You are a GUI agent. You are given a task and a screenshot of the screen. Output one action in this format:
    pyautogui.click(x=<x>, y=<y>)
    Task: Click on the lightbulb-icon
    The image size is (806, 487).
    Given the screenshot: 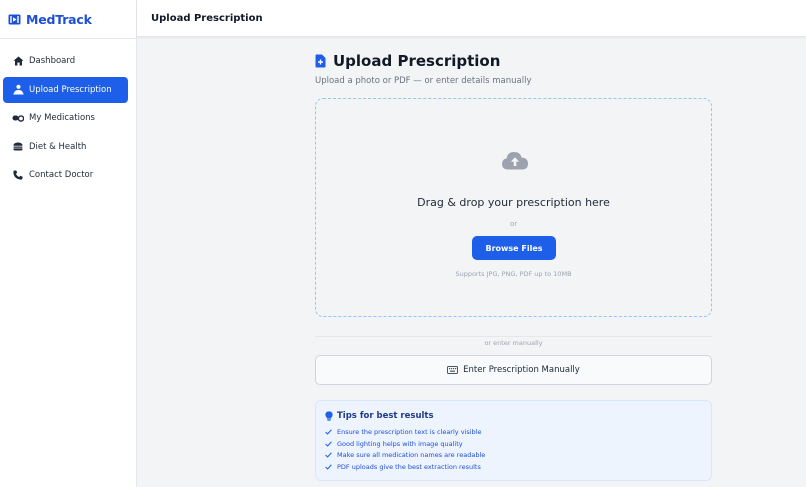 What is the action you would take?
    pyautogui.click(x=329, y=416)
    